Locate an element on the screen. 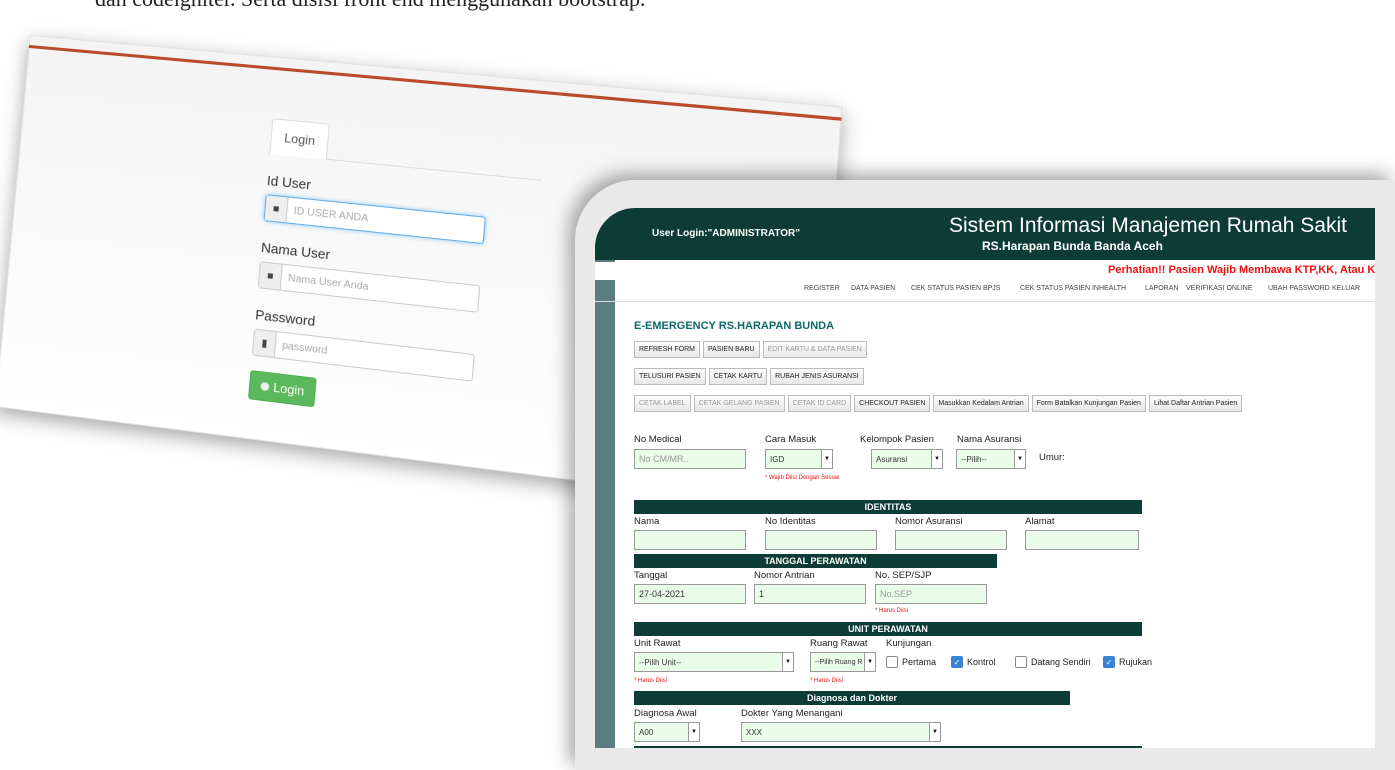  ruang-rawat-select: --Pilih Ruang R ▼ is located at coordinates (843, 662).